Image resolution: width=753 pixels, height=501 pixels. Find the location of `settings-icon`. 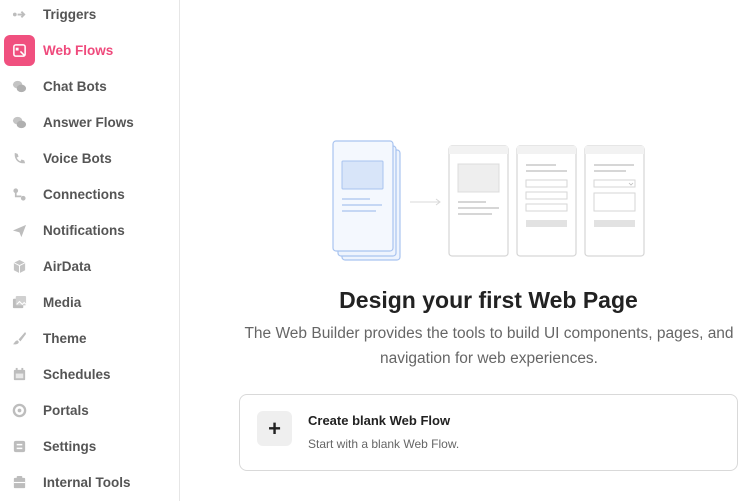

settings-icon is located at coordinates (19, 446).